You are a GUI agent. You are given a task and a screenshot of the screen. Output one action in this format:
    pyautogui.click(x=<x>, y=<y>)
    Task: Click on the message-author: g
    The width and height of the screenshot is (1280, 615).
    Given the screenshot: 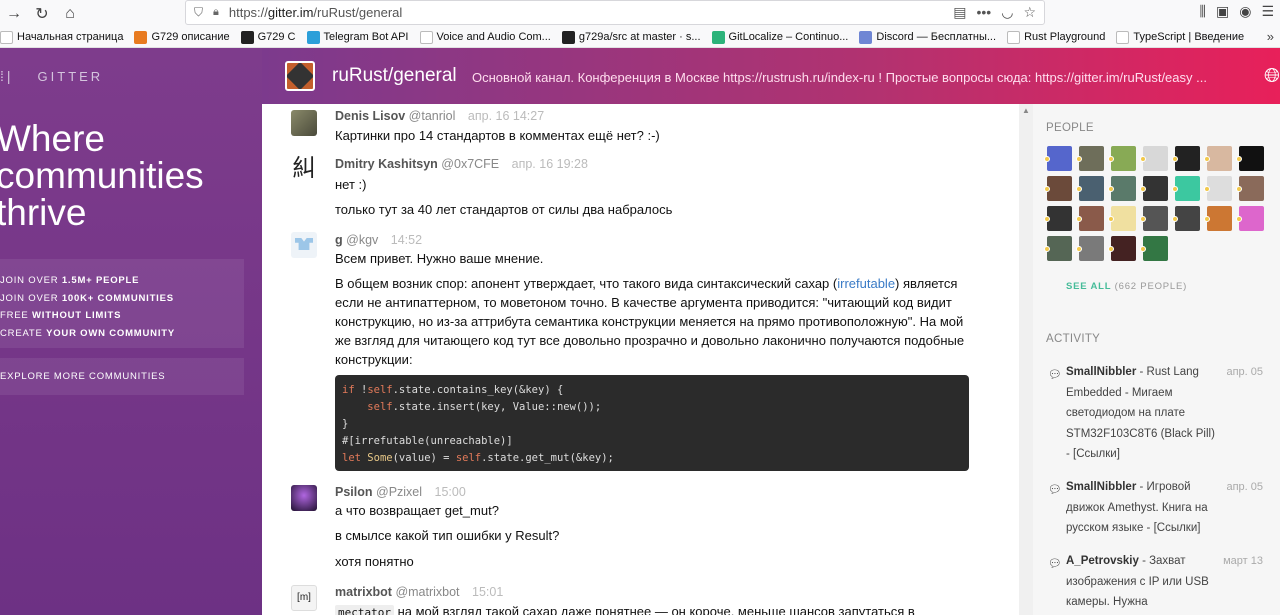 What is the action you would take?
    pyautogui.click(x=339, y=240)
    